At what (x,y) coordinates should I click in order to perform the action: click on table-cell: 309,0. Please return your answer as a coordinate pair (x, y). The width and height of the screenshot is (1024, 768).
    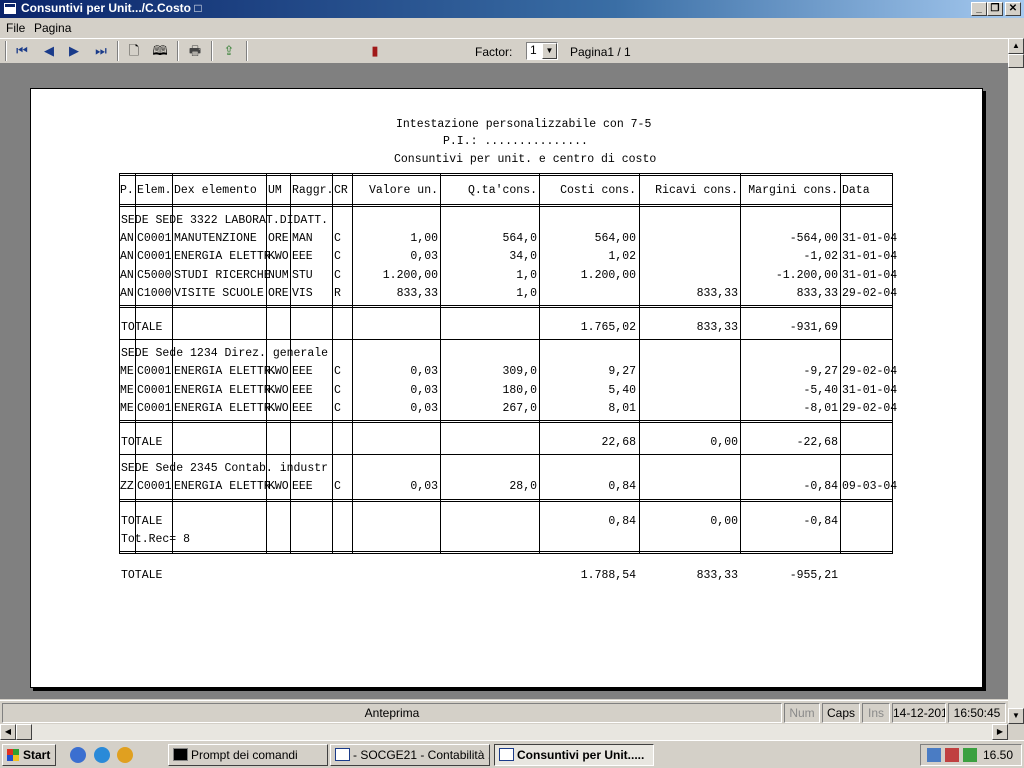
    Looking at the image, I should click on (519, 372).